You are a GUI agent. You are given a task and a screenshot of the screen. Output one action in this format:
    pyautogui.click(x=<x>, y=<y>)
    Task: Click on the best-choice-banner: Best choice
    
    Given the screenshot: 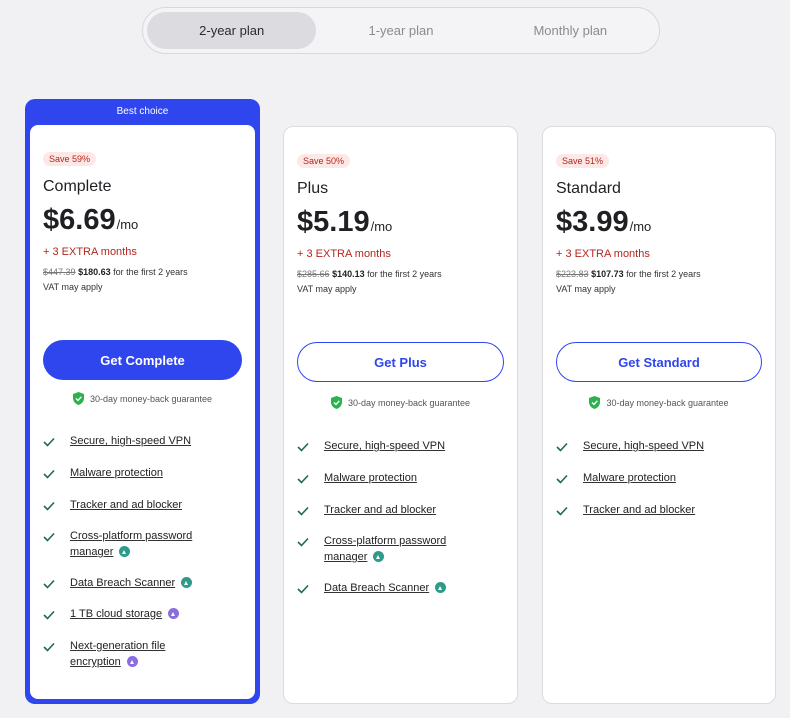 What is the action you would take?
    pyautogui.click(x=142, y=111)
    